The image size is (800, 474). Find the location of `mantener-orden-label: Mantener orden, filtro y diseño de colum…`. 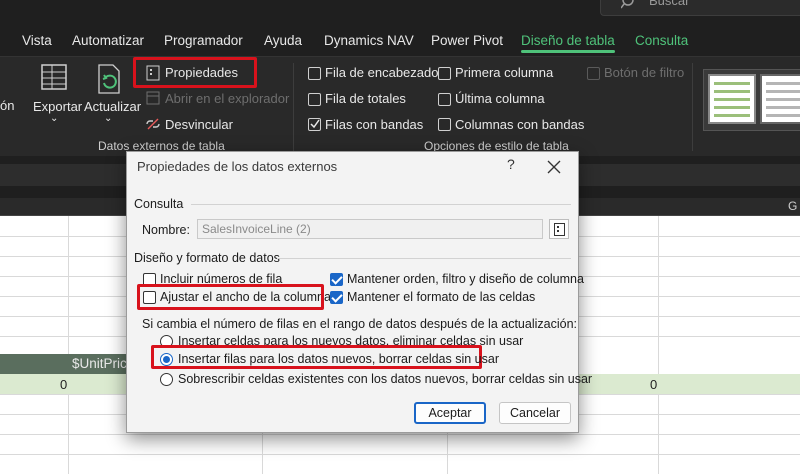

mantener-orden-label: Mantener orden, filtro y diseño de colum… is located at coordinates (465, 279).